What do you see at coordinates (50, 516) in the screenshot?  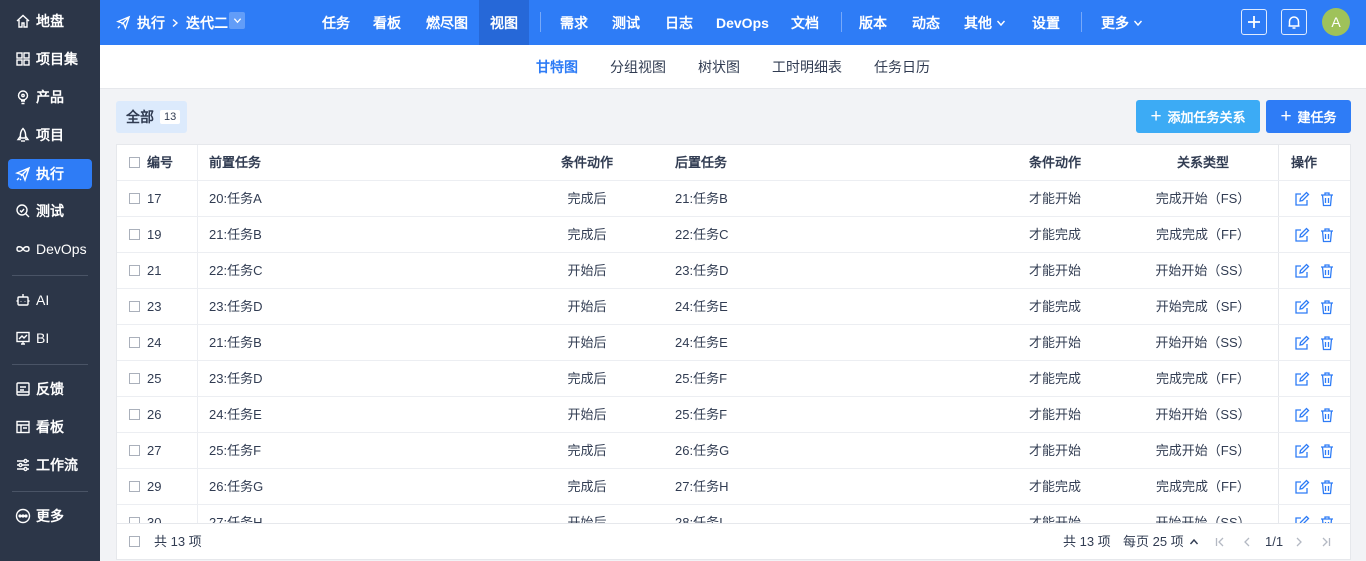 I see `sidebar-item-more: 更多` at bounding box center [50, 516].